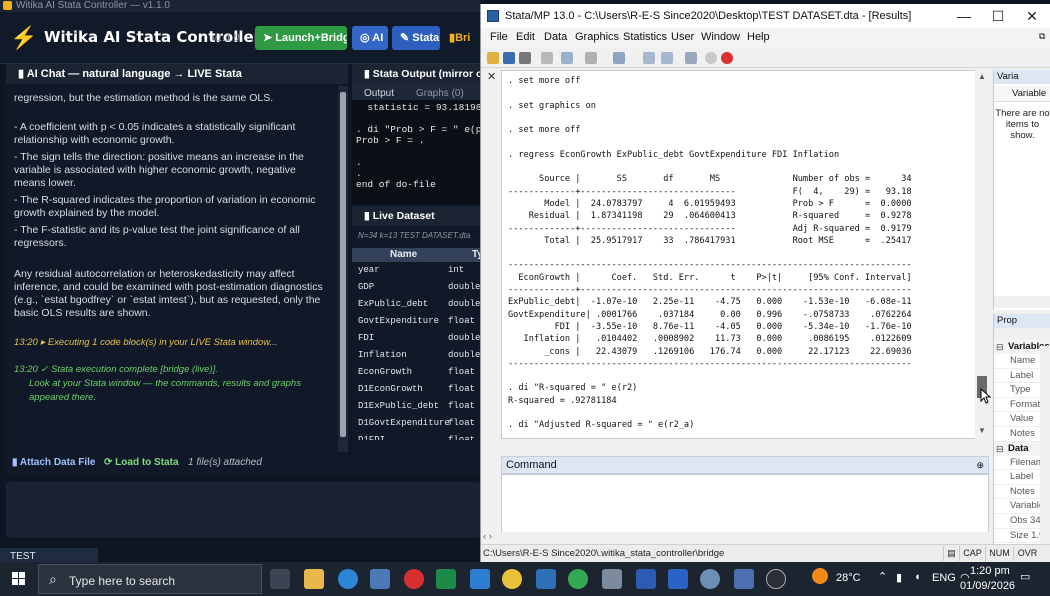 The image size is (1050, 596). I want to click on stata-taskbar-icon, so click(546, 579).